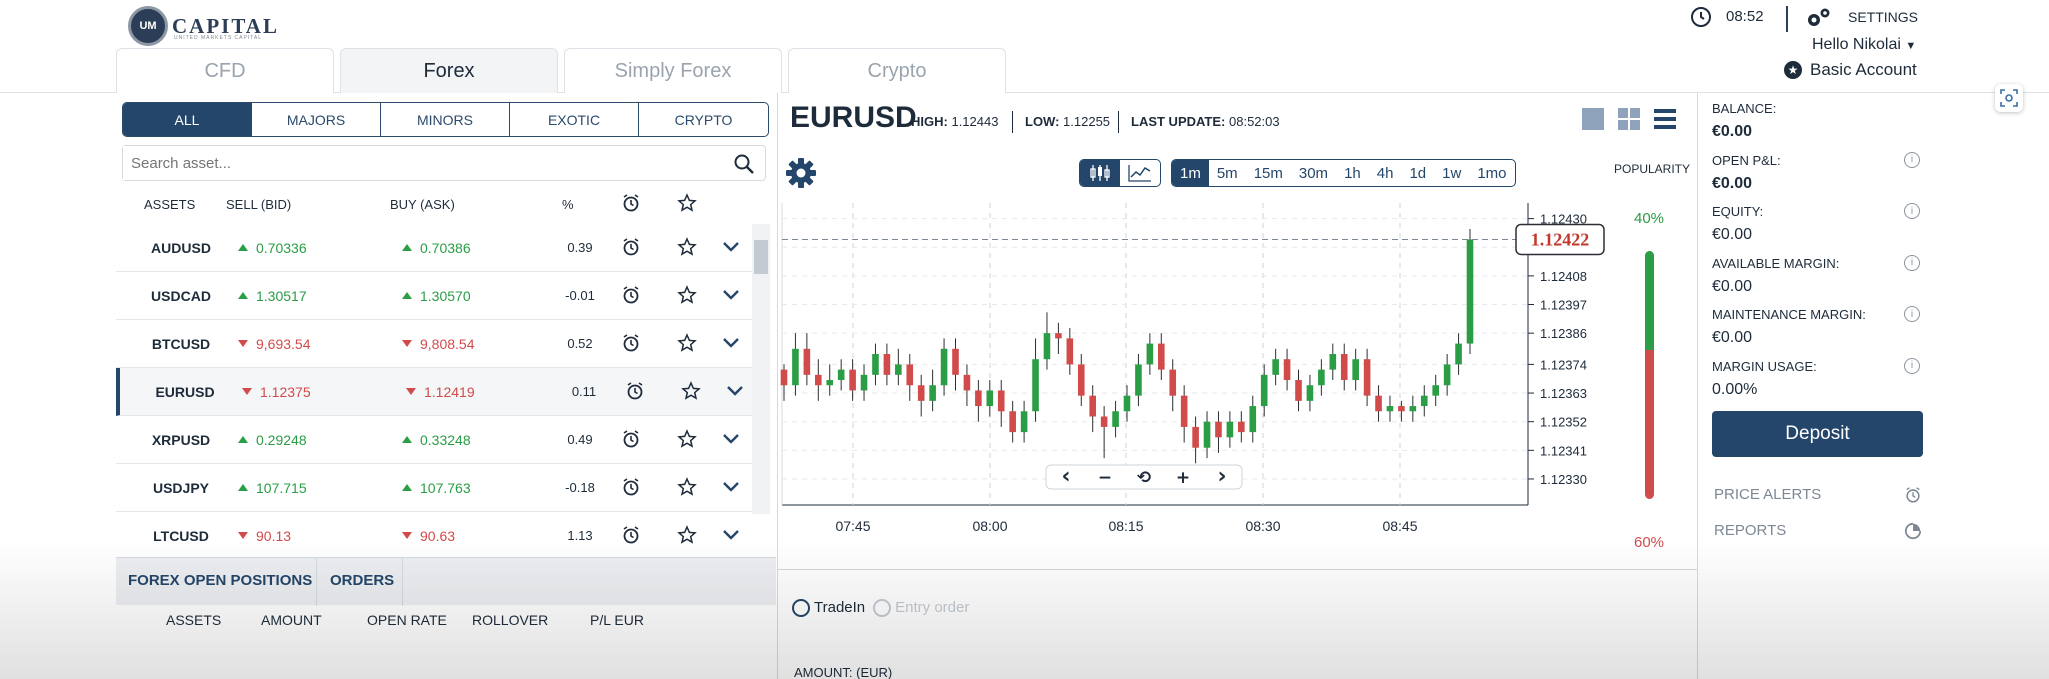  What do you see at coordinates (276, 392) in the screenshot?
I see `sell-price: 1.12375` at bounding box center [276, 392].